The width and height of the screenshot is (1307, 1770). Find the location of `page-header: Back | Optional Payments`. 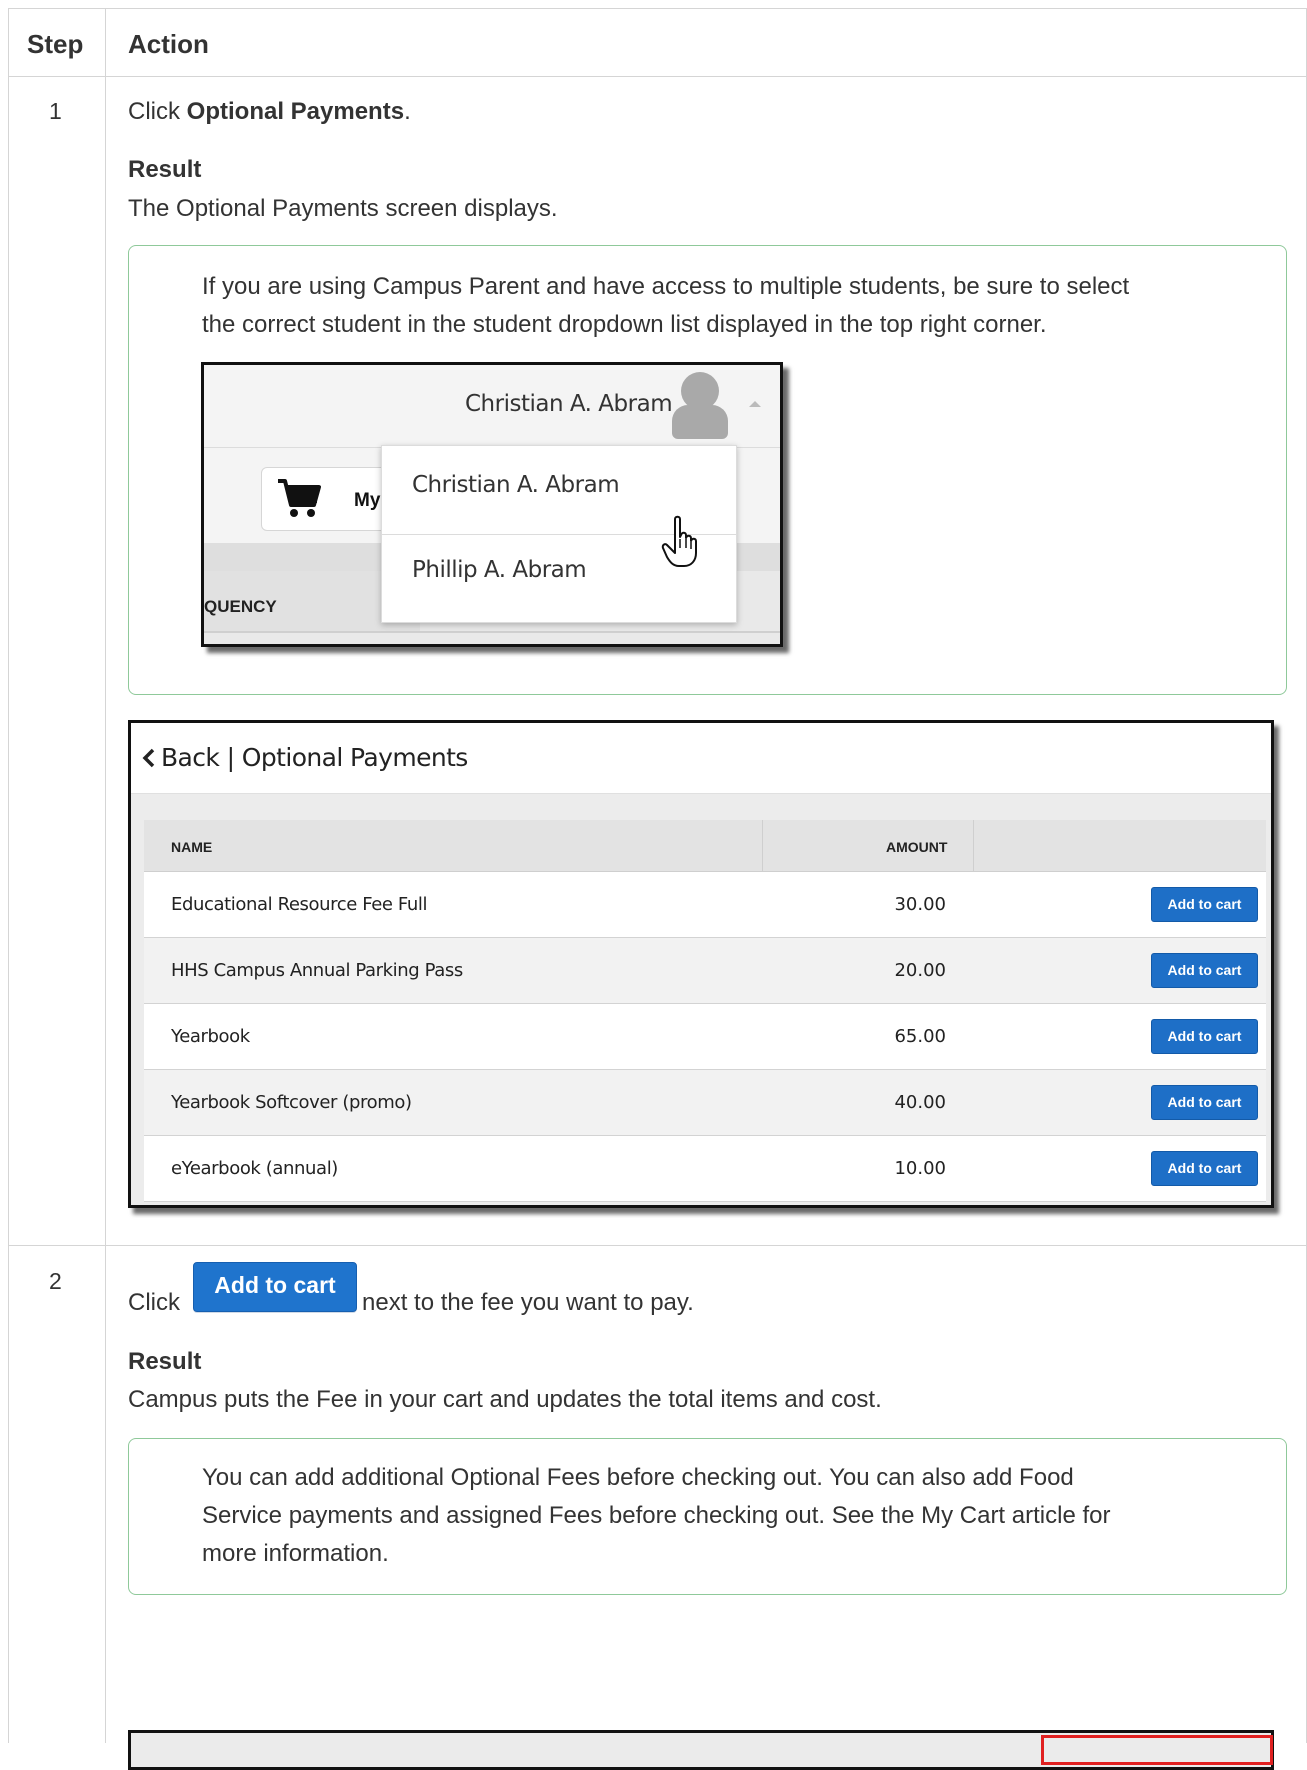

page-header: Back | Optional Payments is located at coordinates (701, 758).